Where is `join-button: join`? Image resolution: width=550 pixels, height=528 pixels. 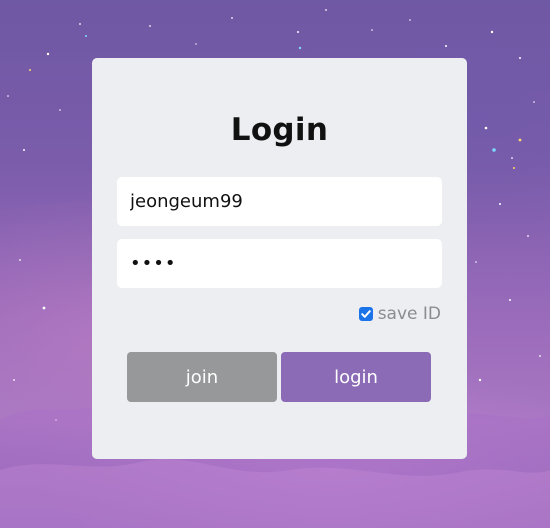 join-button: join is located at coordinates (202, 377).